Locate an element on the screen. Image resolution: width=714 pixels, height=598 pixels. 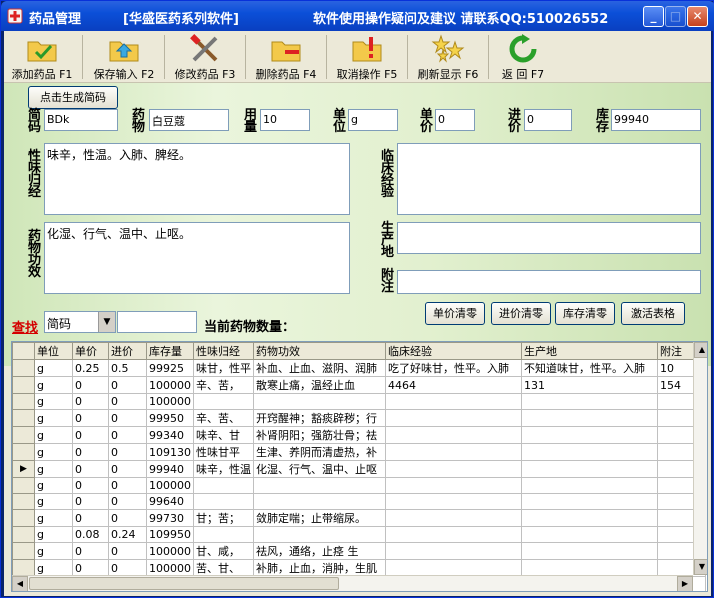
column-header: 临床经验 is located at coordinates (453, 351).